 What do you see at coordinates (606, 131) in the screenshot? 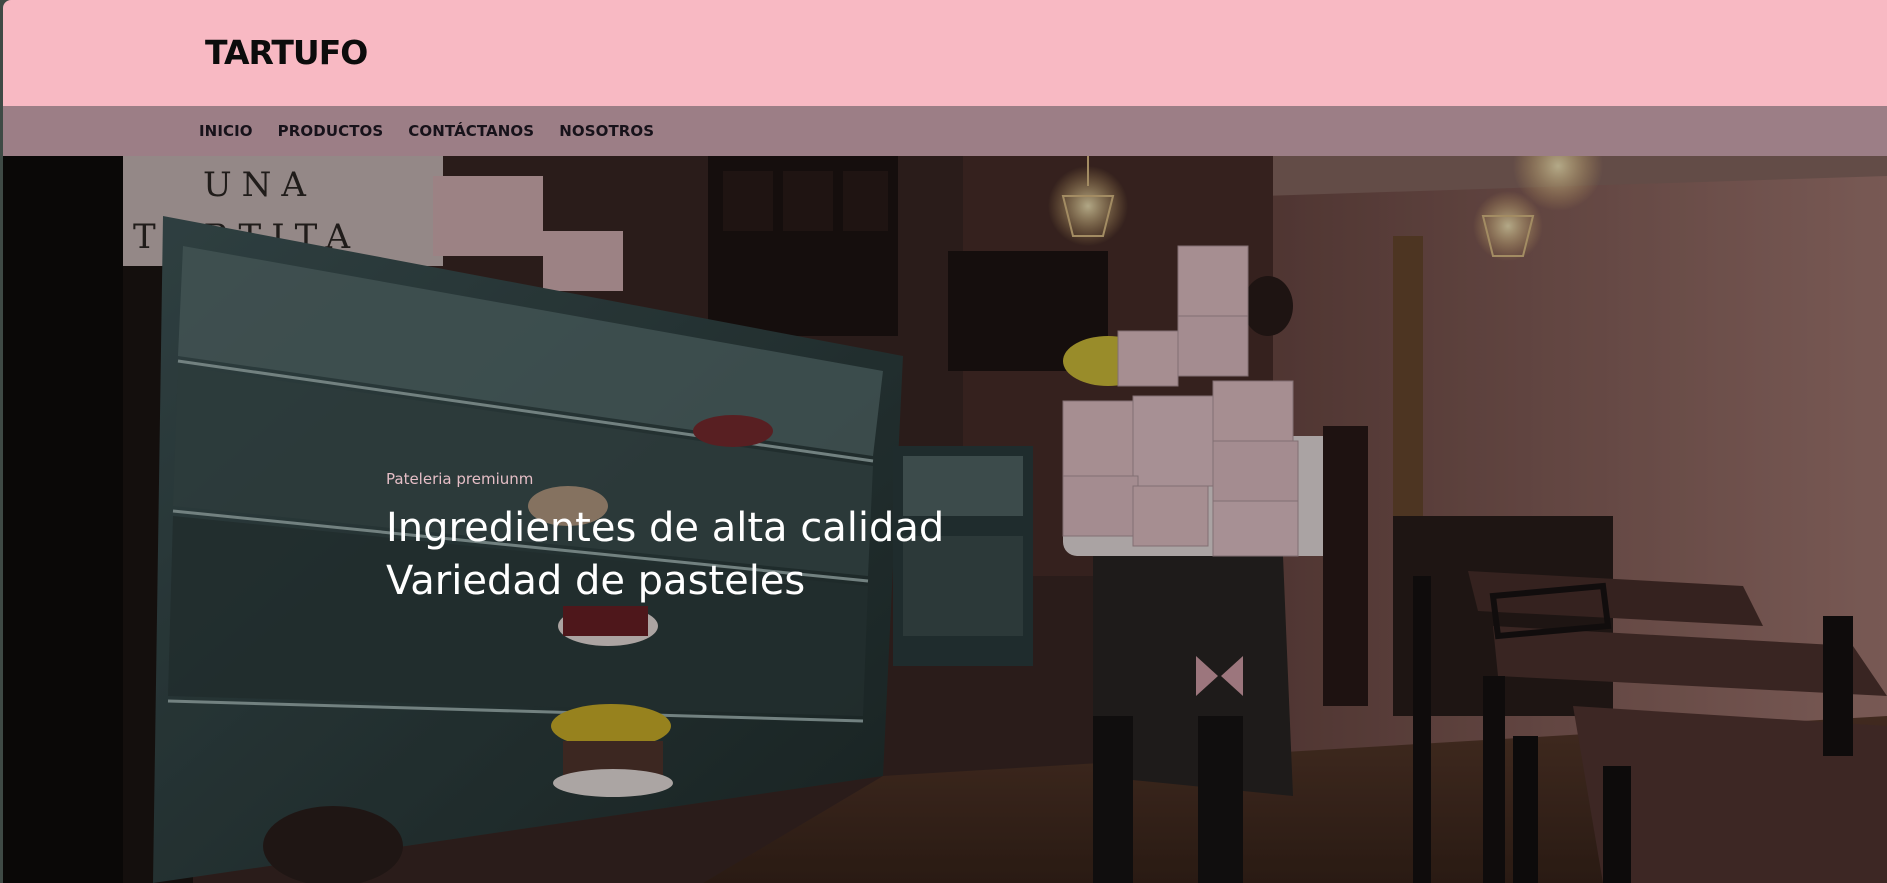
I see `nav-item-nosotros: NOSOTROS` at bounding box center [606, 131].